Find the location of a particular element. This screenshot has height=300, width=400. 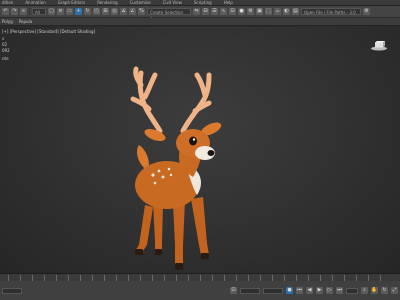

select-by-name-icon: ≡ is located at coordinates (60, 11).